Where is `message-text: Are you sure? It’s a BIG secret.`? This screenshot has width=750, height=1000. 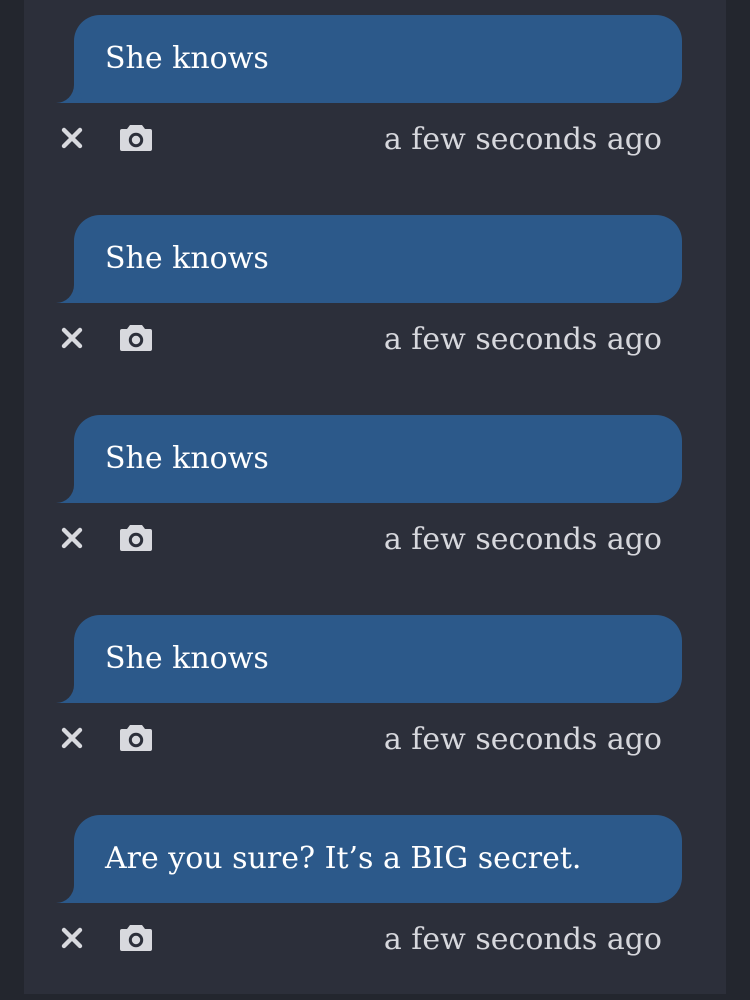 message-text: Are you sure? It’s a BIG secret. is located at coordinates (343, 858).